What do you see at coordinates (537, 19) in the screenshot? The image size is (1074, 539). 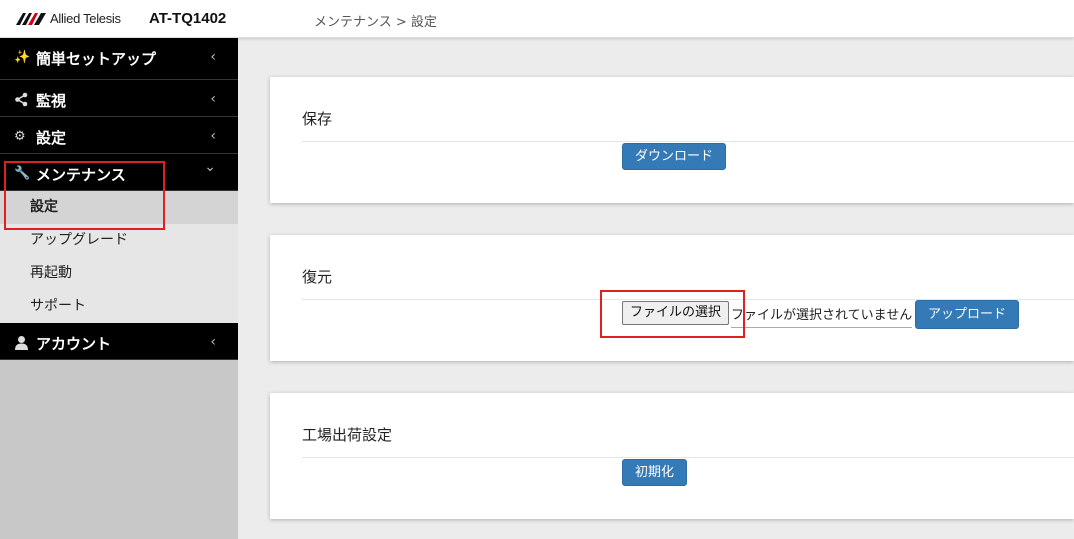 I see `header: Allied Telesis AT-TQ1402 メンテナンス > 設定` at bounding box center [537, 19].